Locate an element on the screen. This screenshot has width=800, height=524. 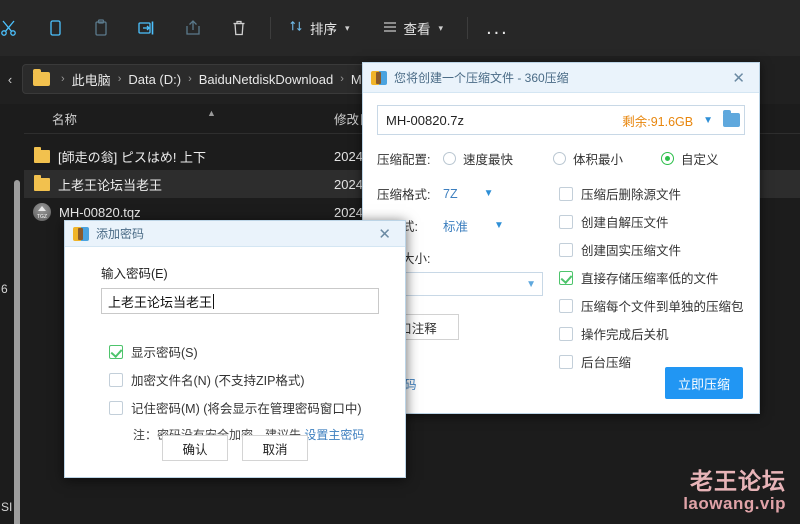
preset-smallest: 体积最小 is located at coordinates (607, 158).